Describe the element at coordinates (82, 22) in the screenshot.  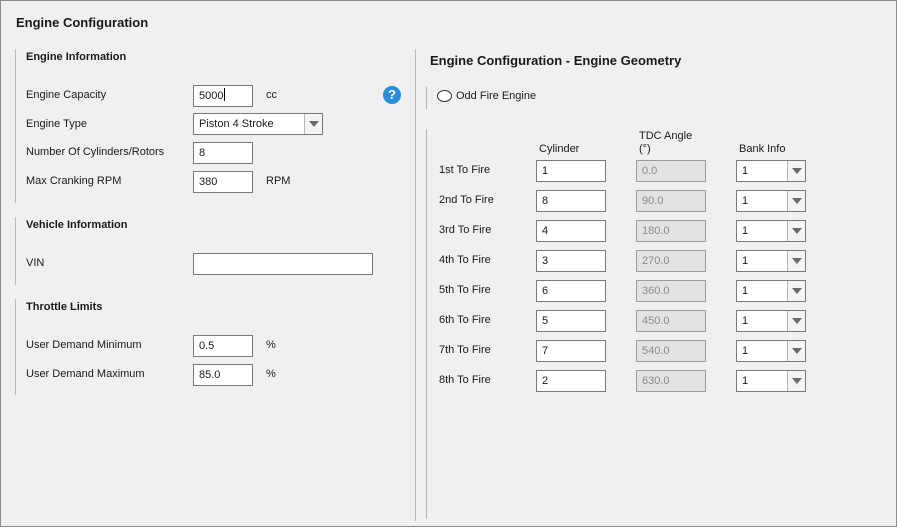
I see `window-title: Engine Configuration` at that location.